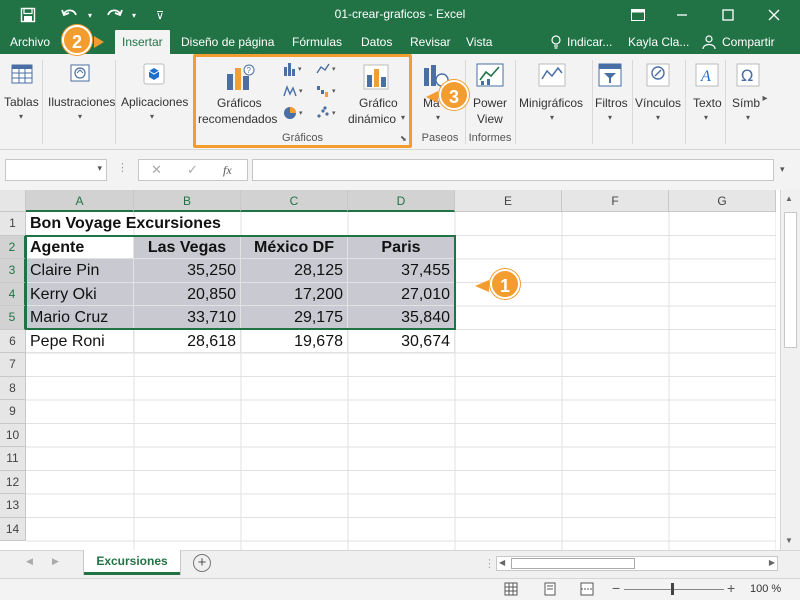 This screenshot has height=600, width=800. I want to click on next-sheet-icon: ▶, so click(55, 561).